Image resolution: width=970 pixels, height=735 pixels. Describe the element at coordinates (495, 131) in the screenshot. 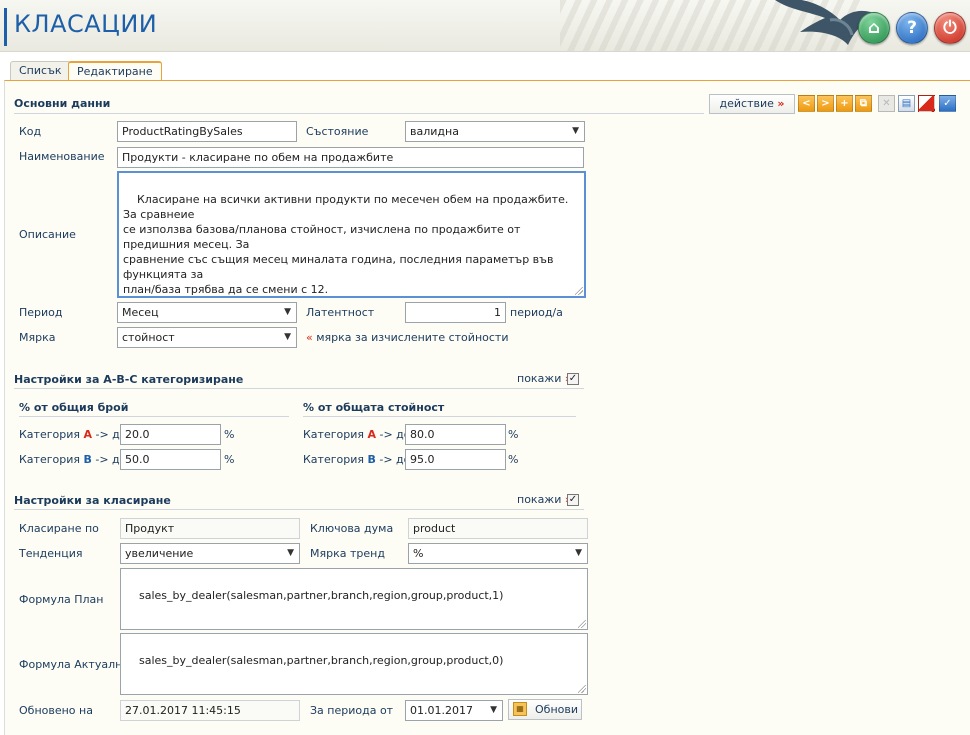

I see `status-select: валидна ▼` at that location.